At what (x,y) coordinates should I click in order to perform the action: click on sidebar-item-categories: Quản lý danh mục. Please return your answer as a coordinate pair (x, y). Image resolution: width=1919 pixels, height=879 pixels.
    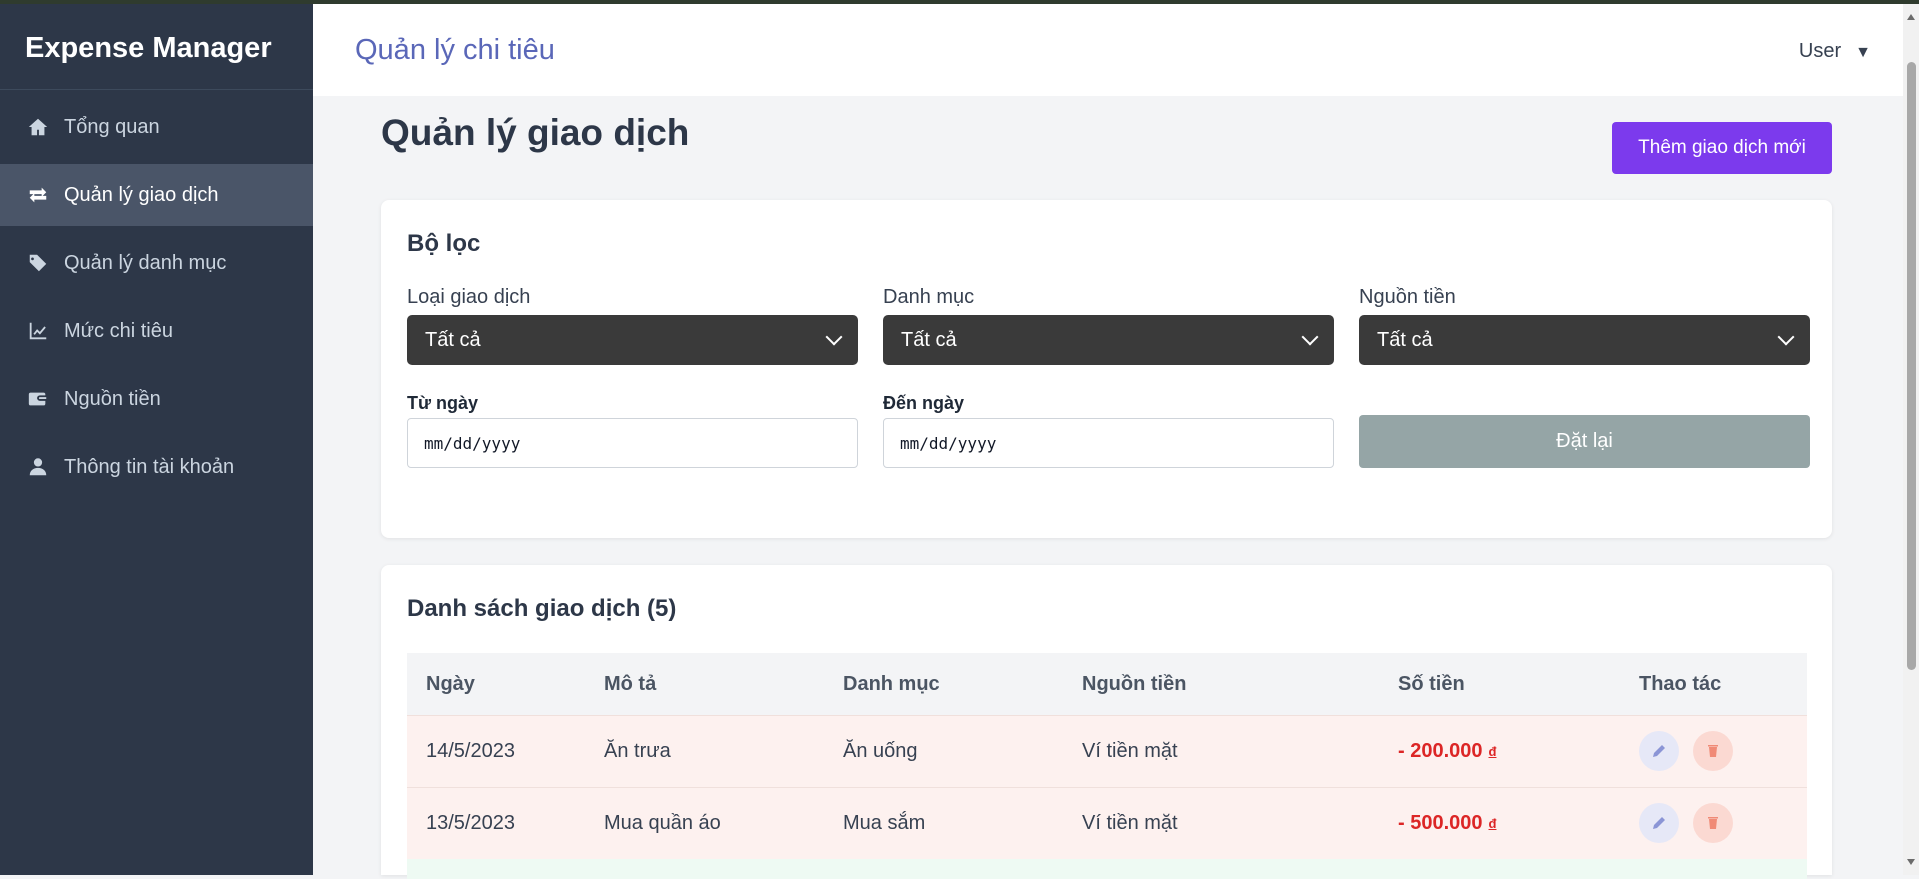
    Looking at the image, I should click on (156, 263).